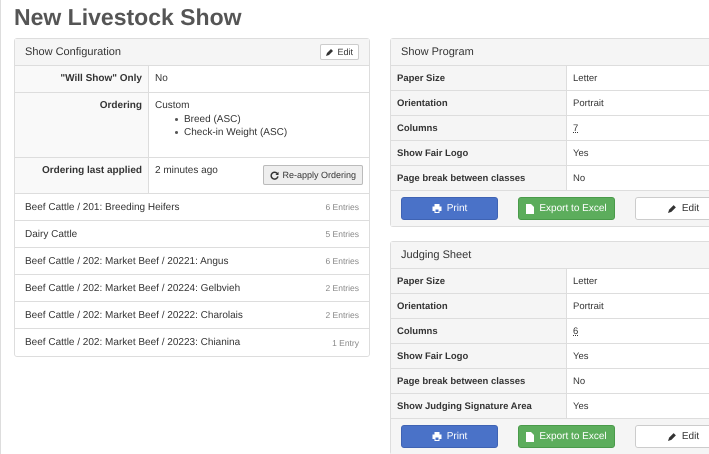  What do you see at coordinates (128, 17) in the screenshot?
I see `page-title: New Livestock Show` at bounding box center [128, 17].